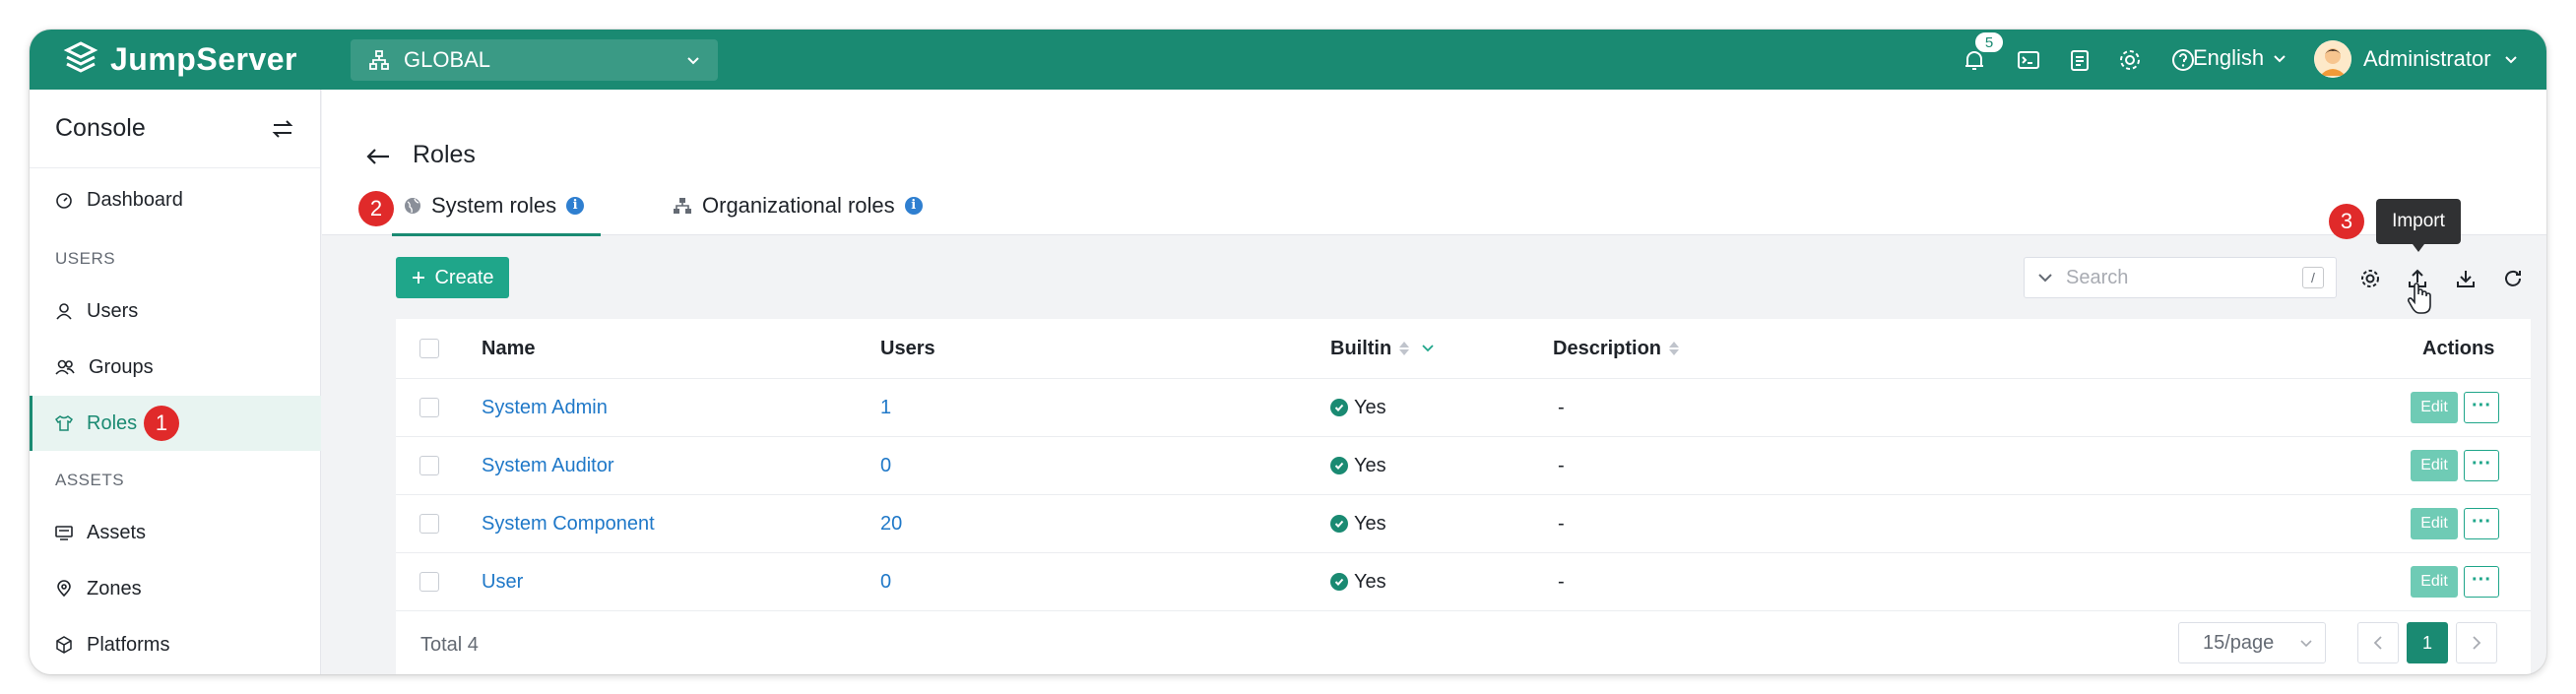 The width and height of the screenshot is (2576, 694). What do you see at coordinates (798, 206) in the screenshot?
I see `tab-organizational-roles: Organizational roles i` at bounding box center [798, 206].